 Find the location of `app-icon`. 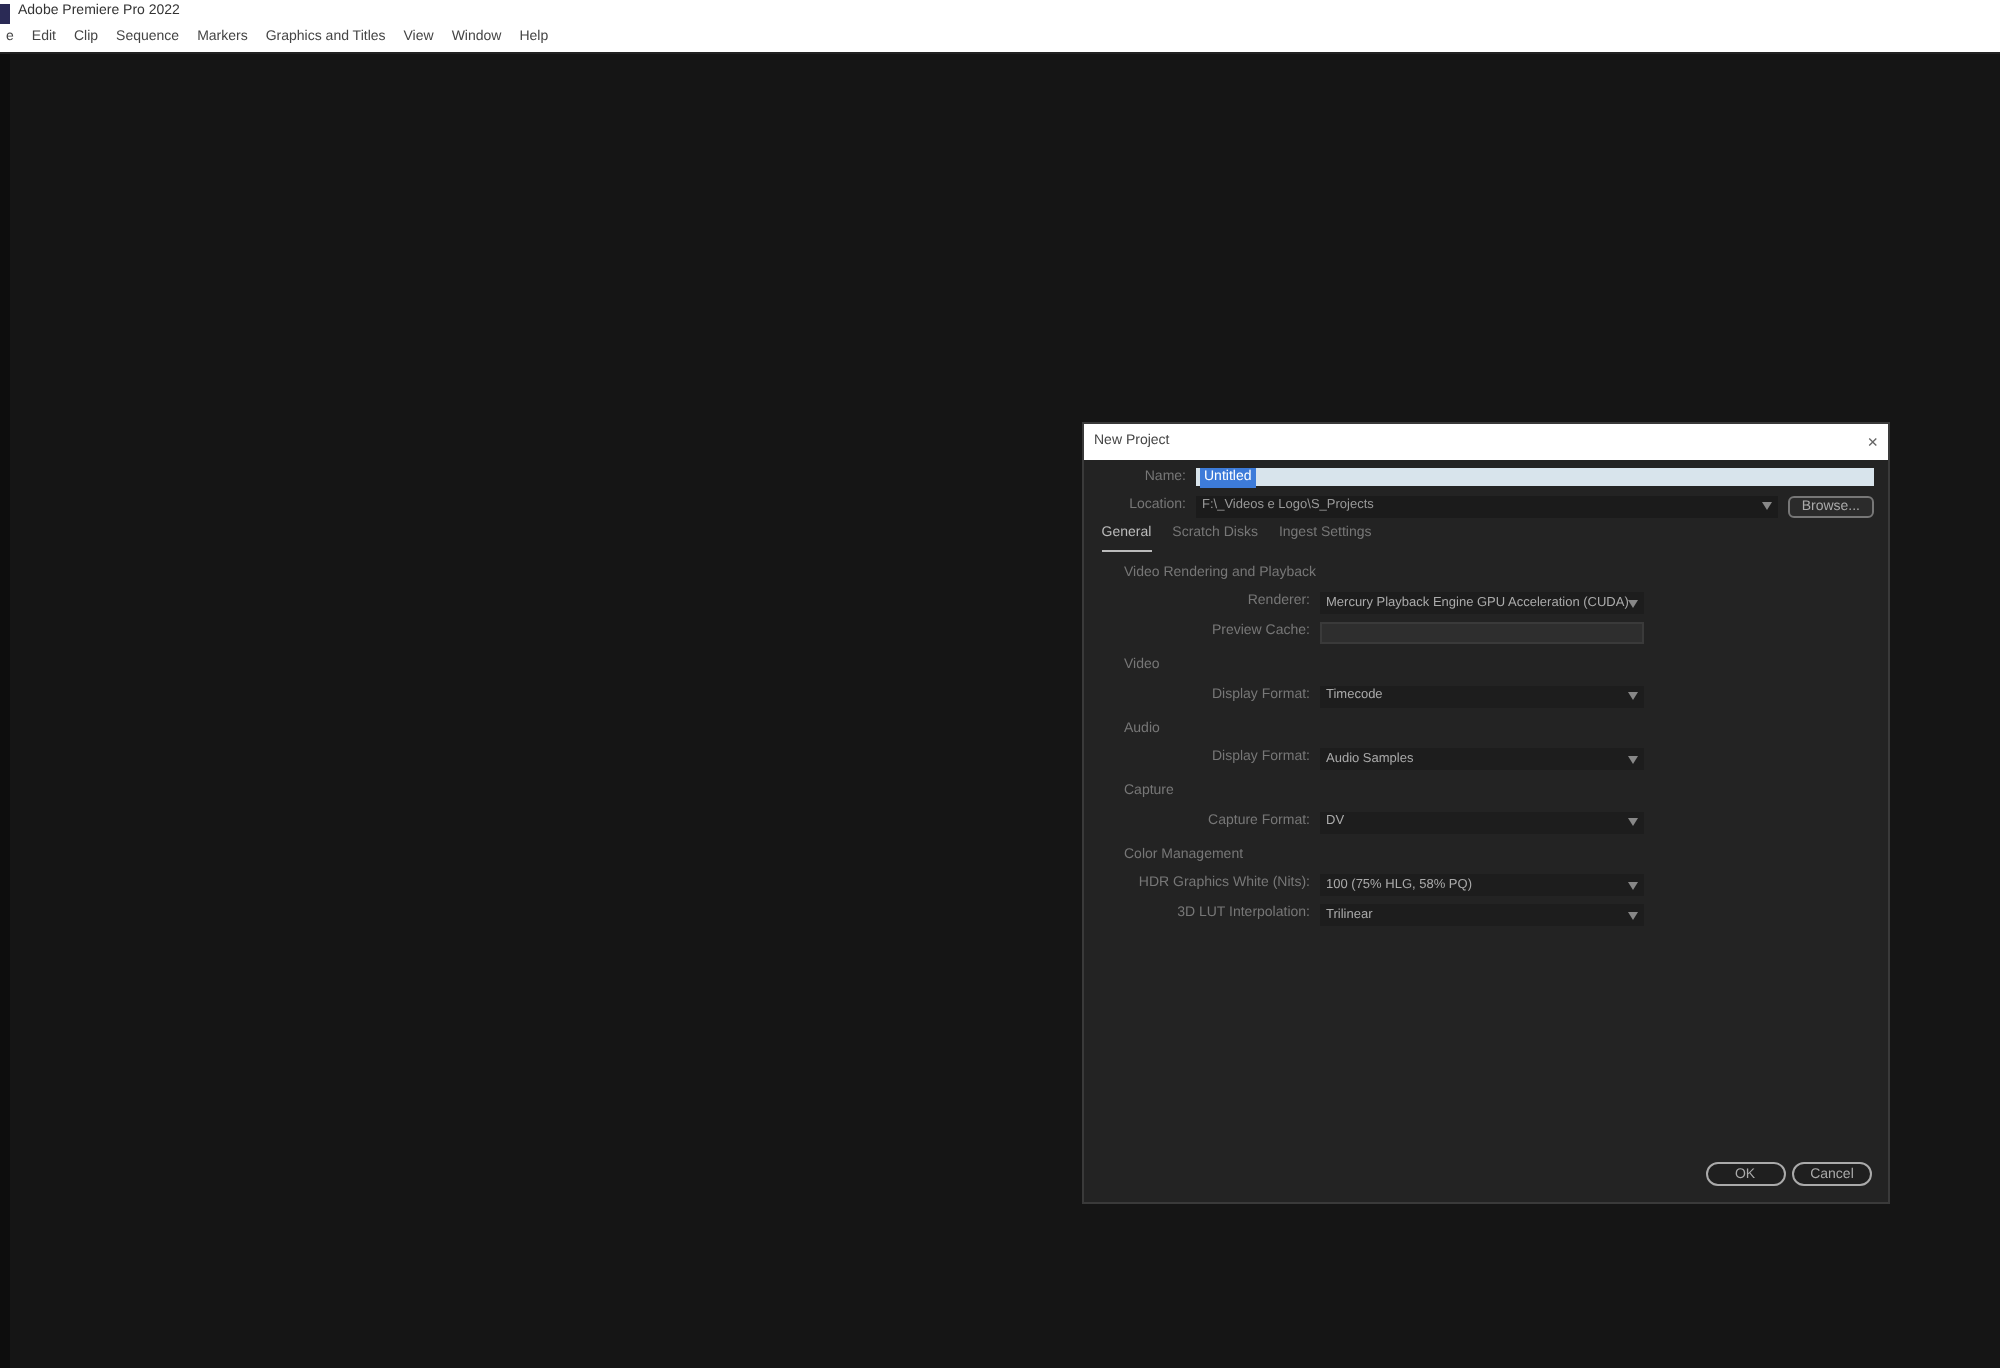

app-icon is located at coordinates (5, 13).